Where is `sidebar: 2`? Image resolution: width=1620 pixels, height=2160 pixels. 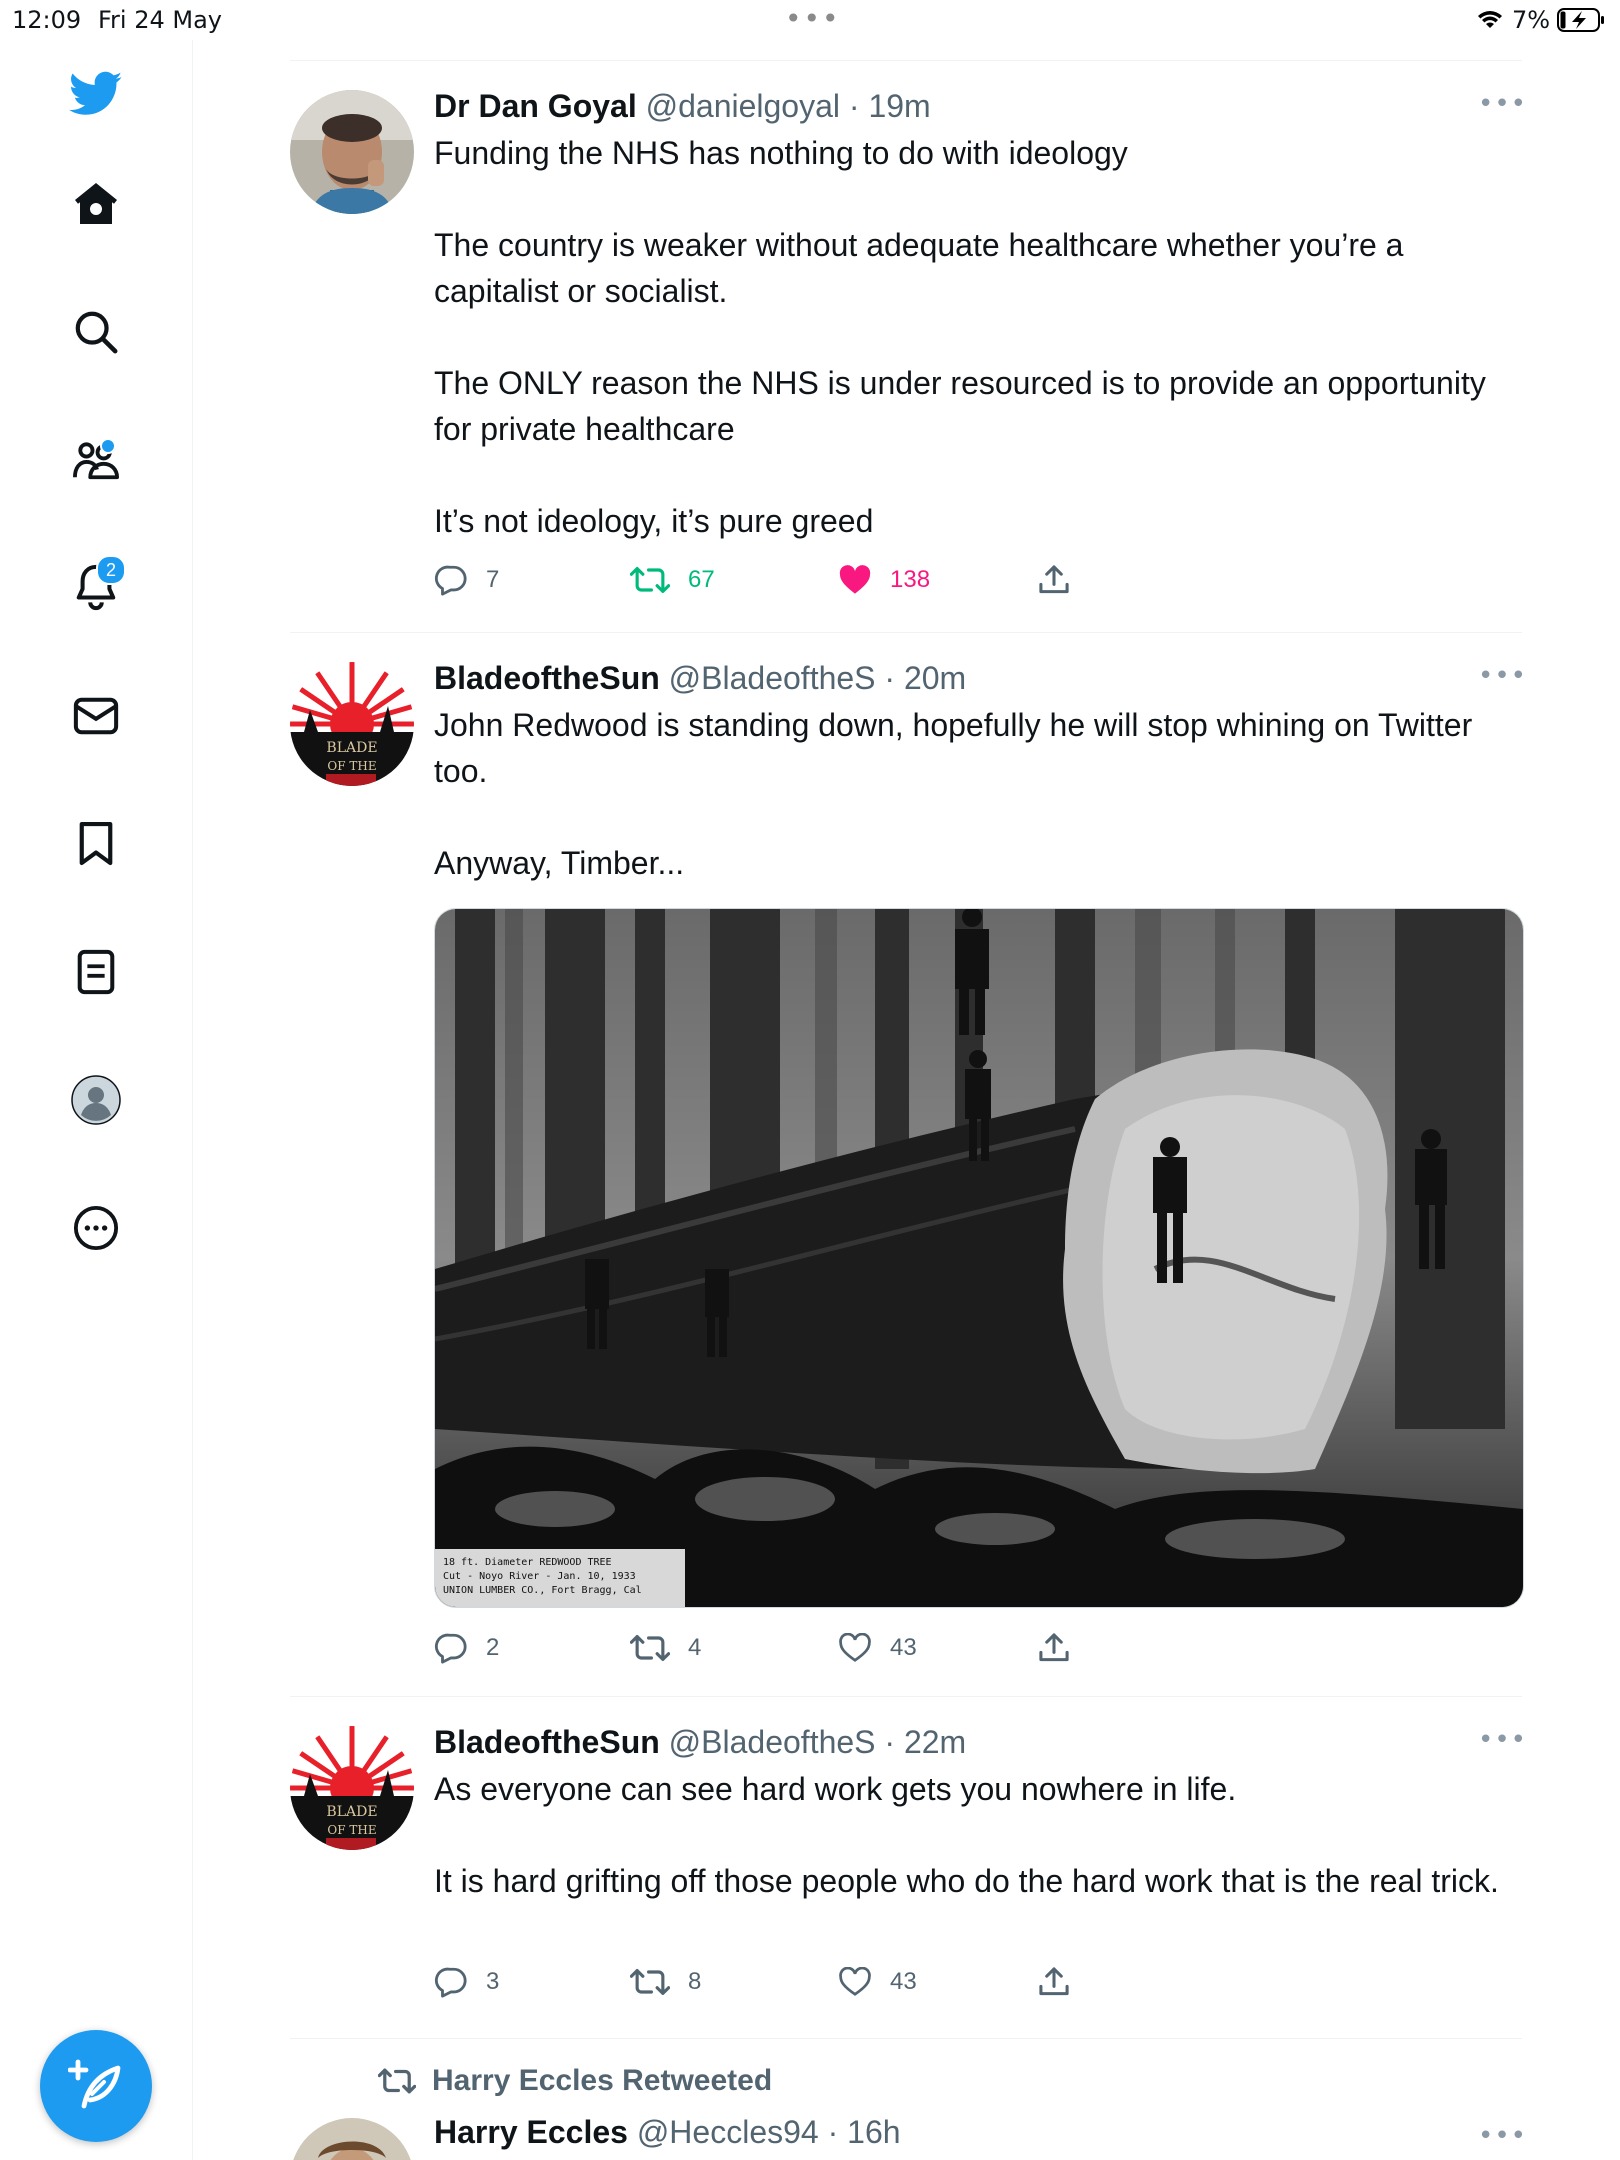
sidebar: 2 is located at coordinates (96, 1100).